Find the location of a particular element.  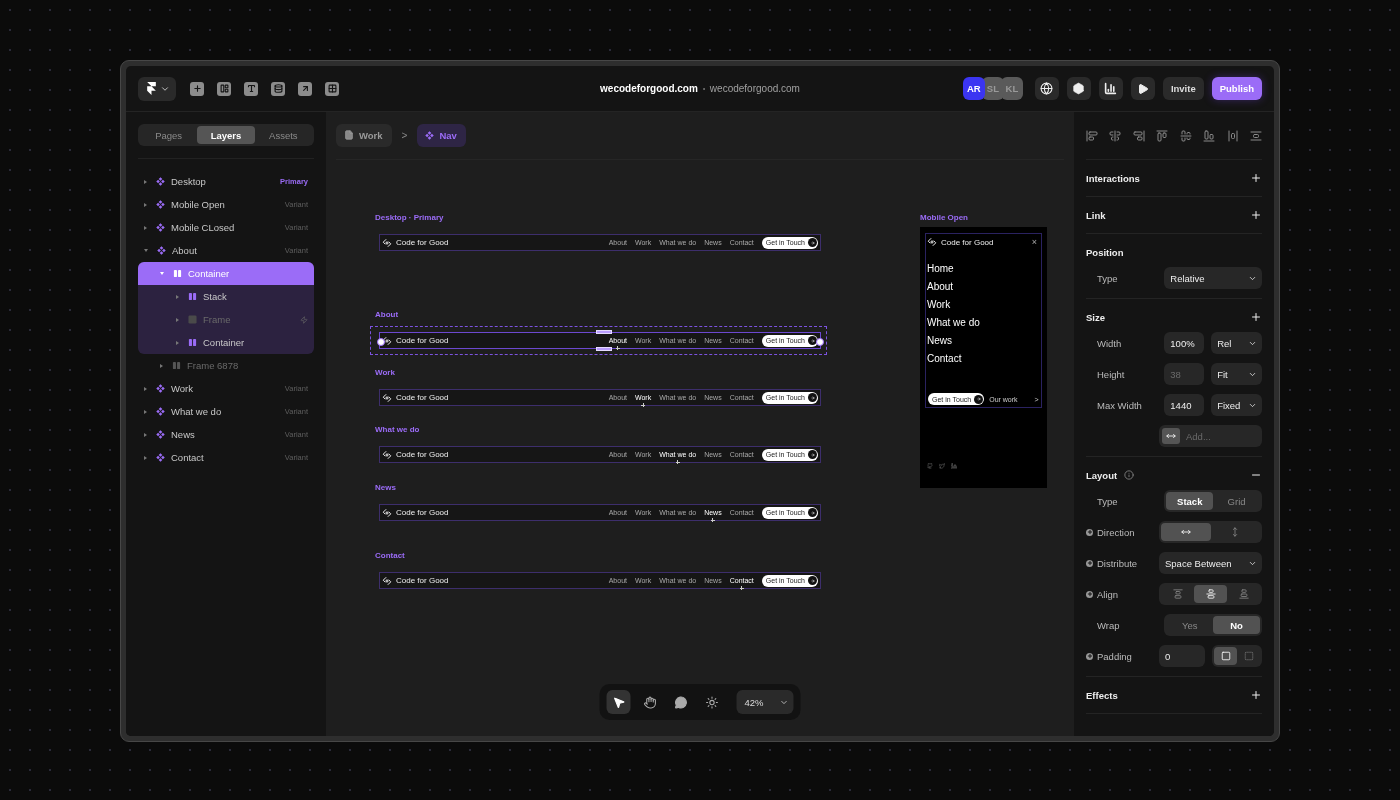

section-title: Effects is located at coordinates (1102, 695).